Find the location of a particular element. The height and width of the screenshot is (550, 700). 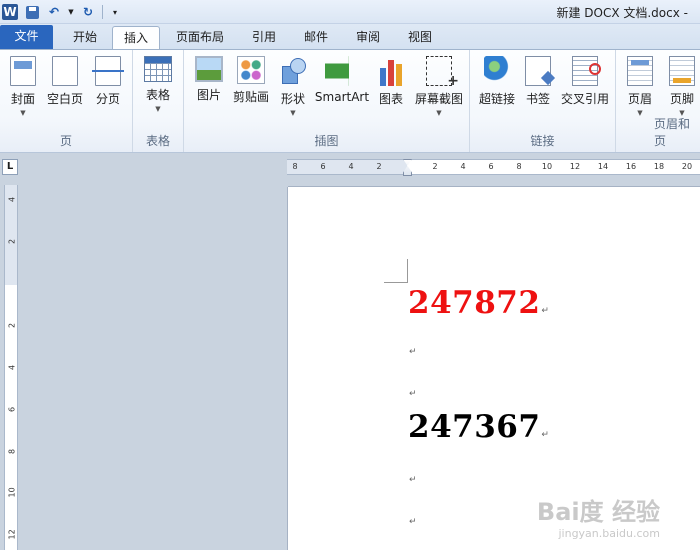

blank-page-icon is located at coordinates (65, 71).